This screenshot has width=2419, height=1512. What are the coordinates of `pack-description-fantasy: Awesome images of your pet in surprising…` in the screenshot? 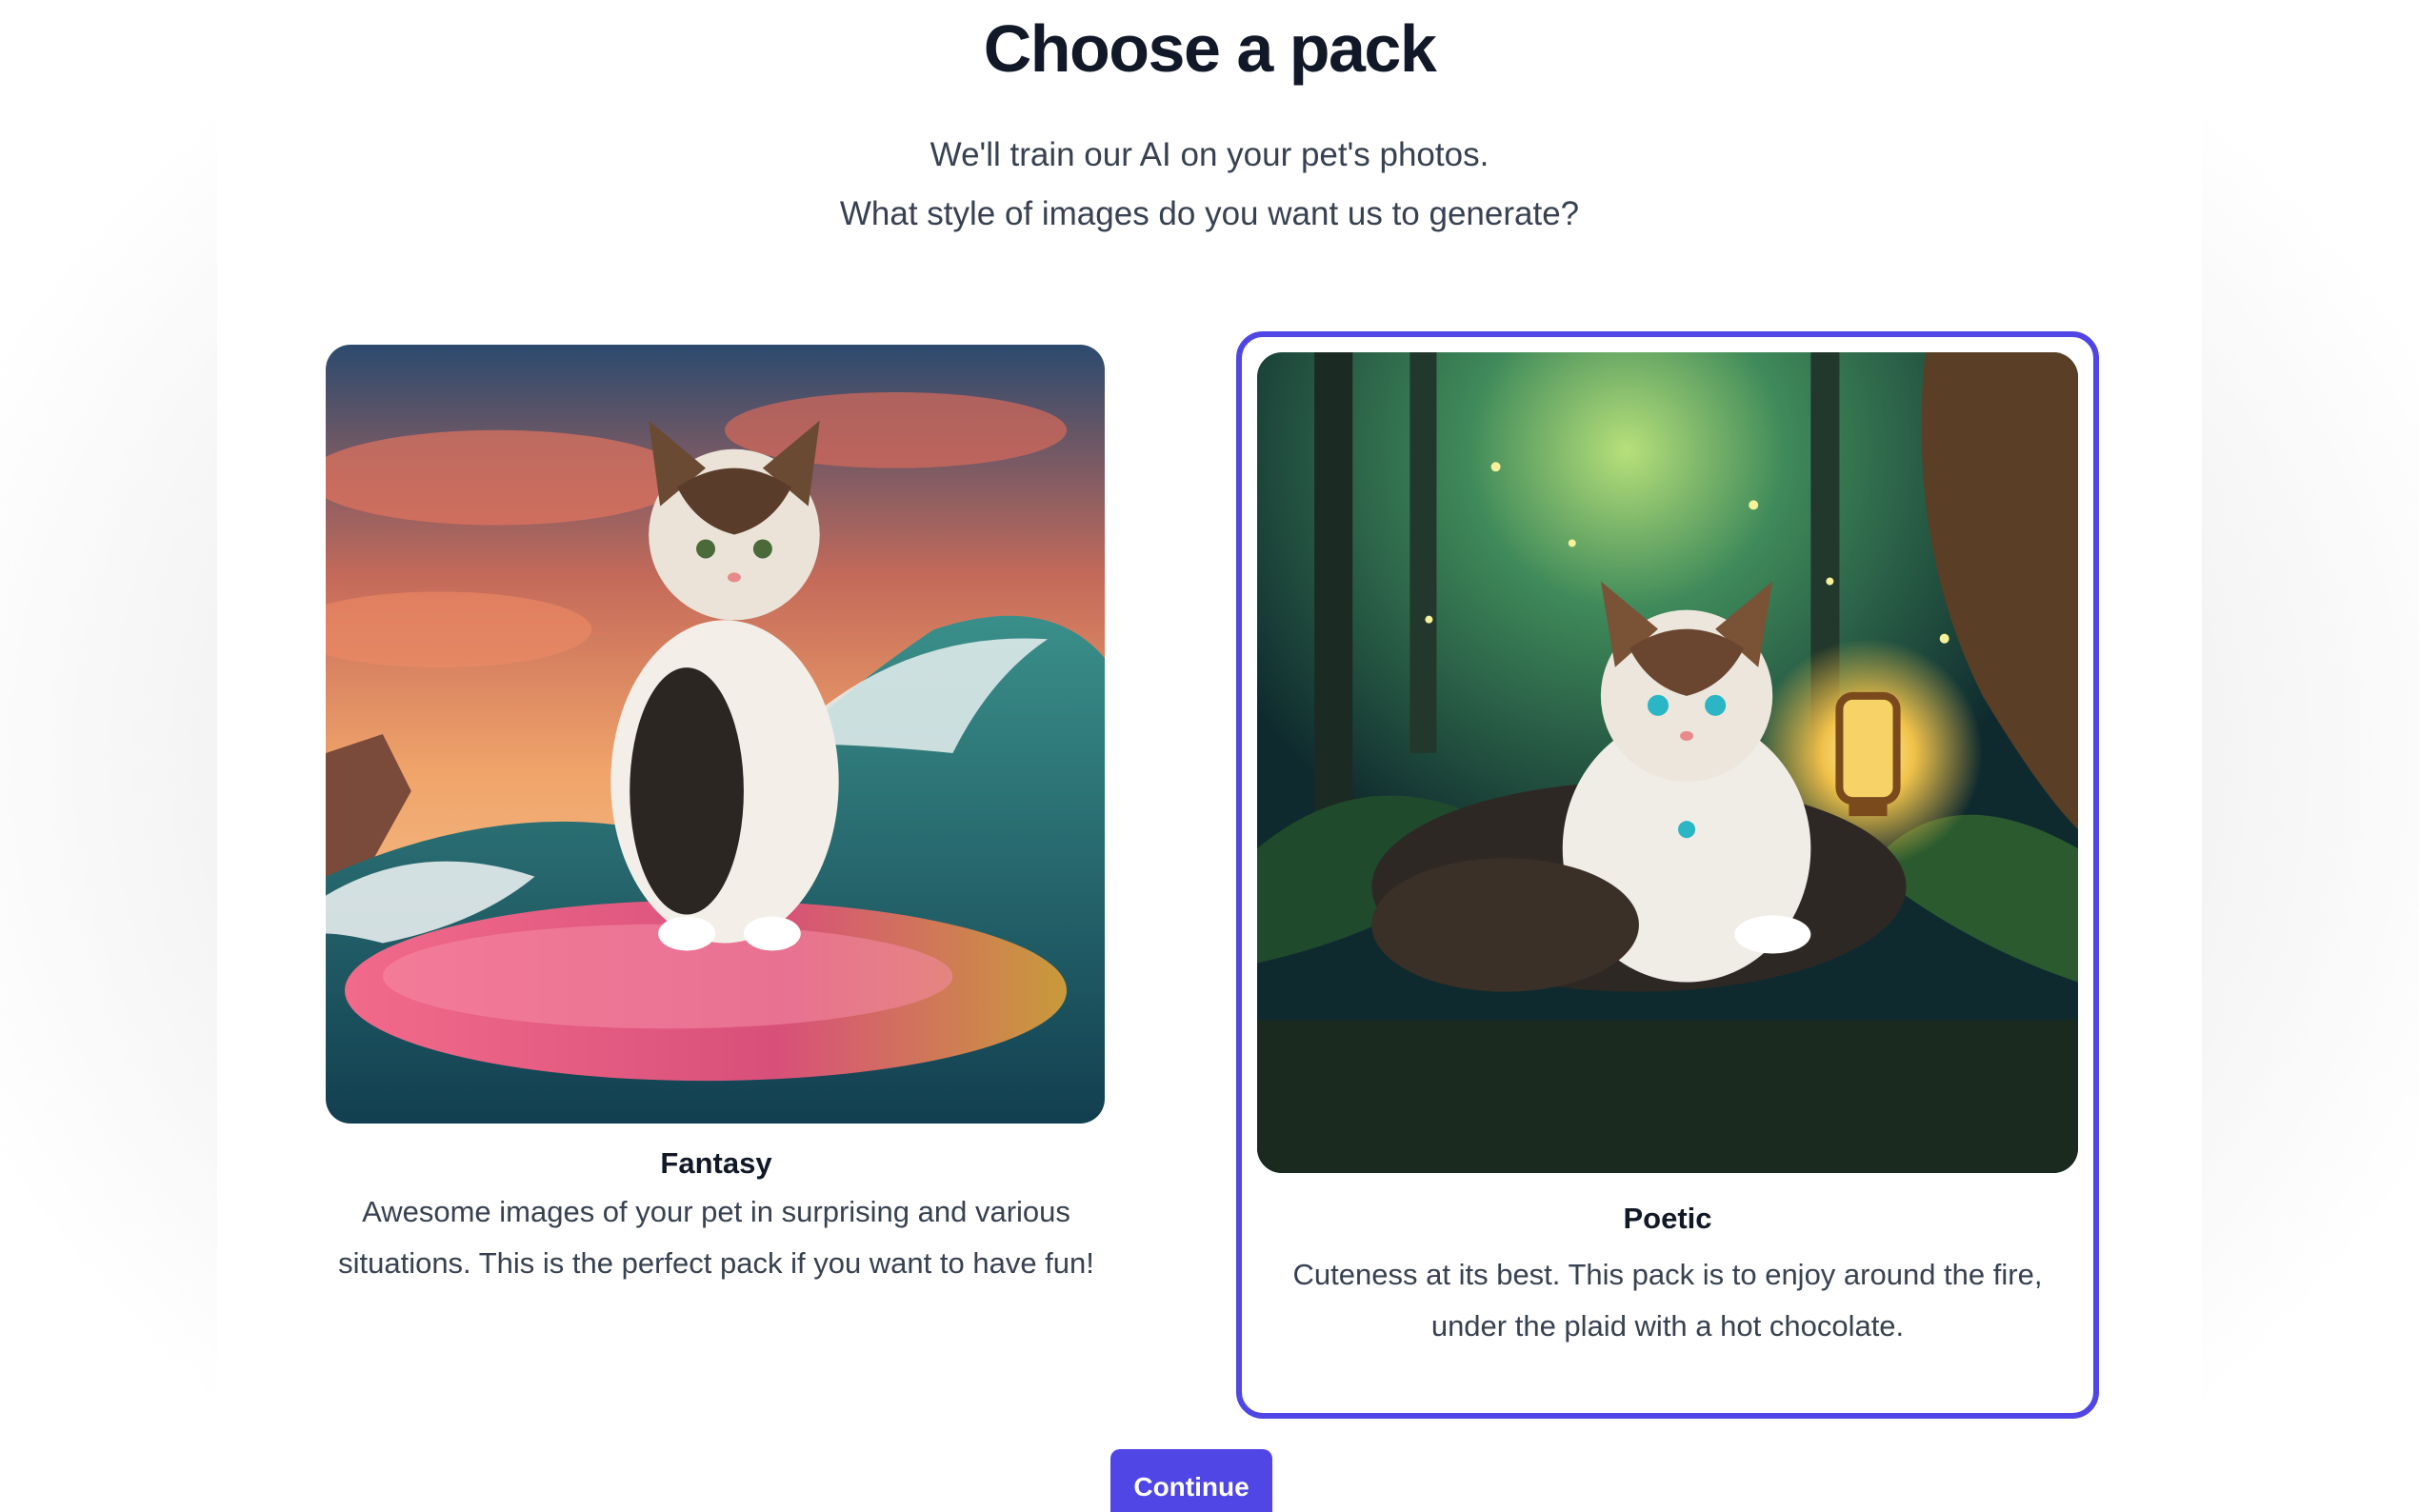 It's located at (716, 1237).